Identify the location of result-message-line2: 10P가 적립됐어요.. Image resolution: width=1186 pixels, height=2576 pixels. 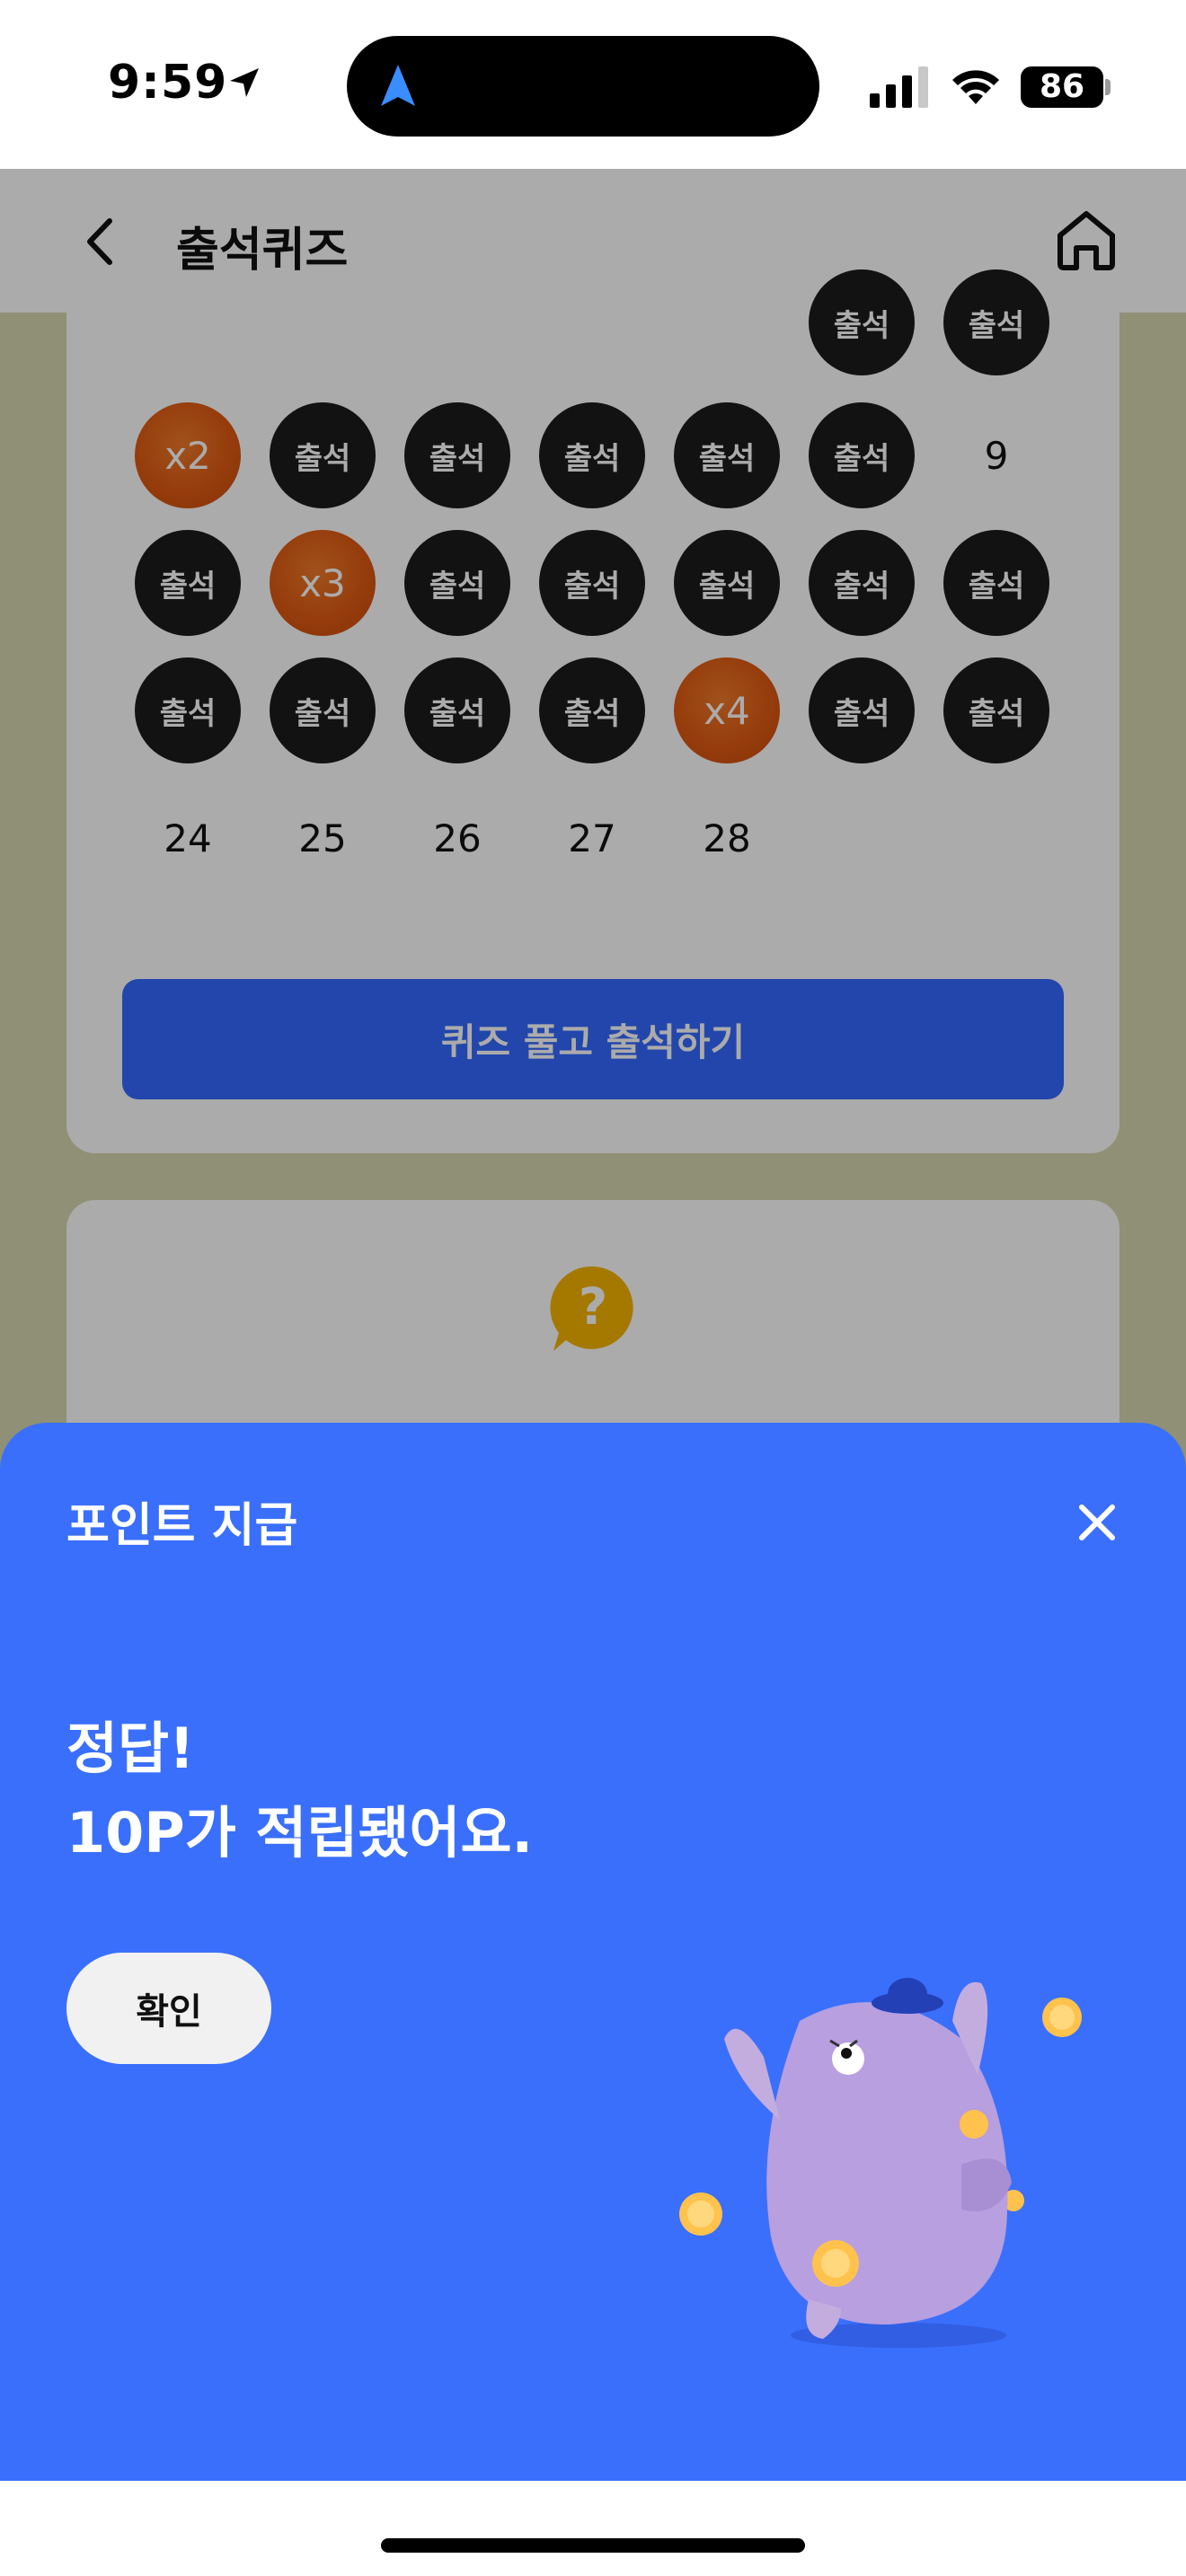
(300, 1833).